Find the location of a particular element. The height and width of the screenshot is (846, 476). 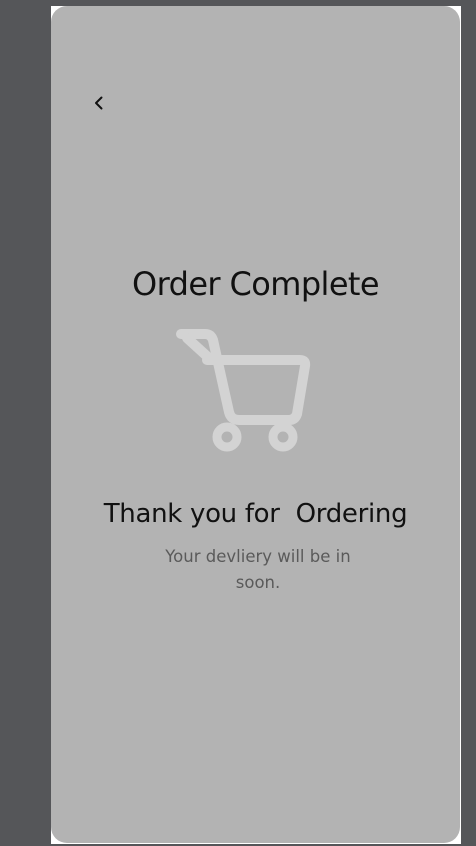

chevron-left-icon is located at coordinates (99, 103).